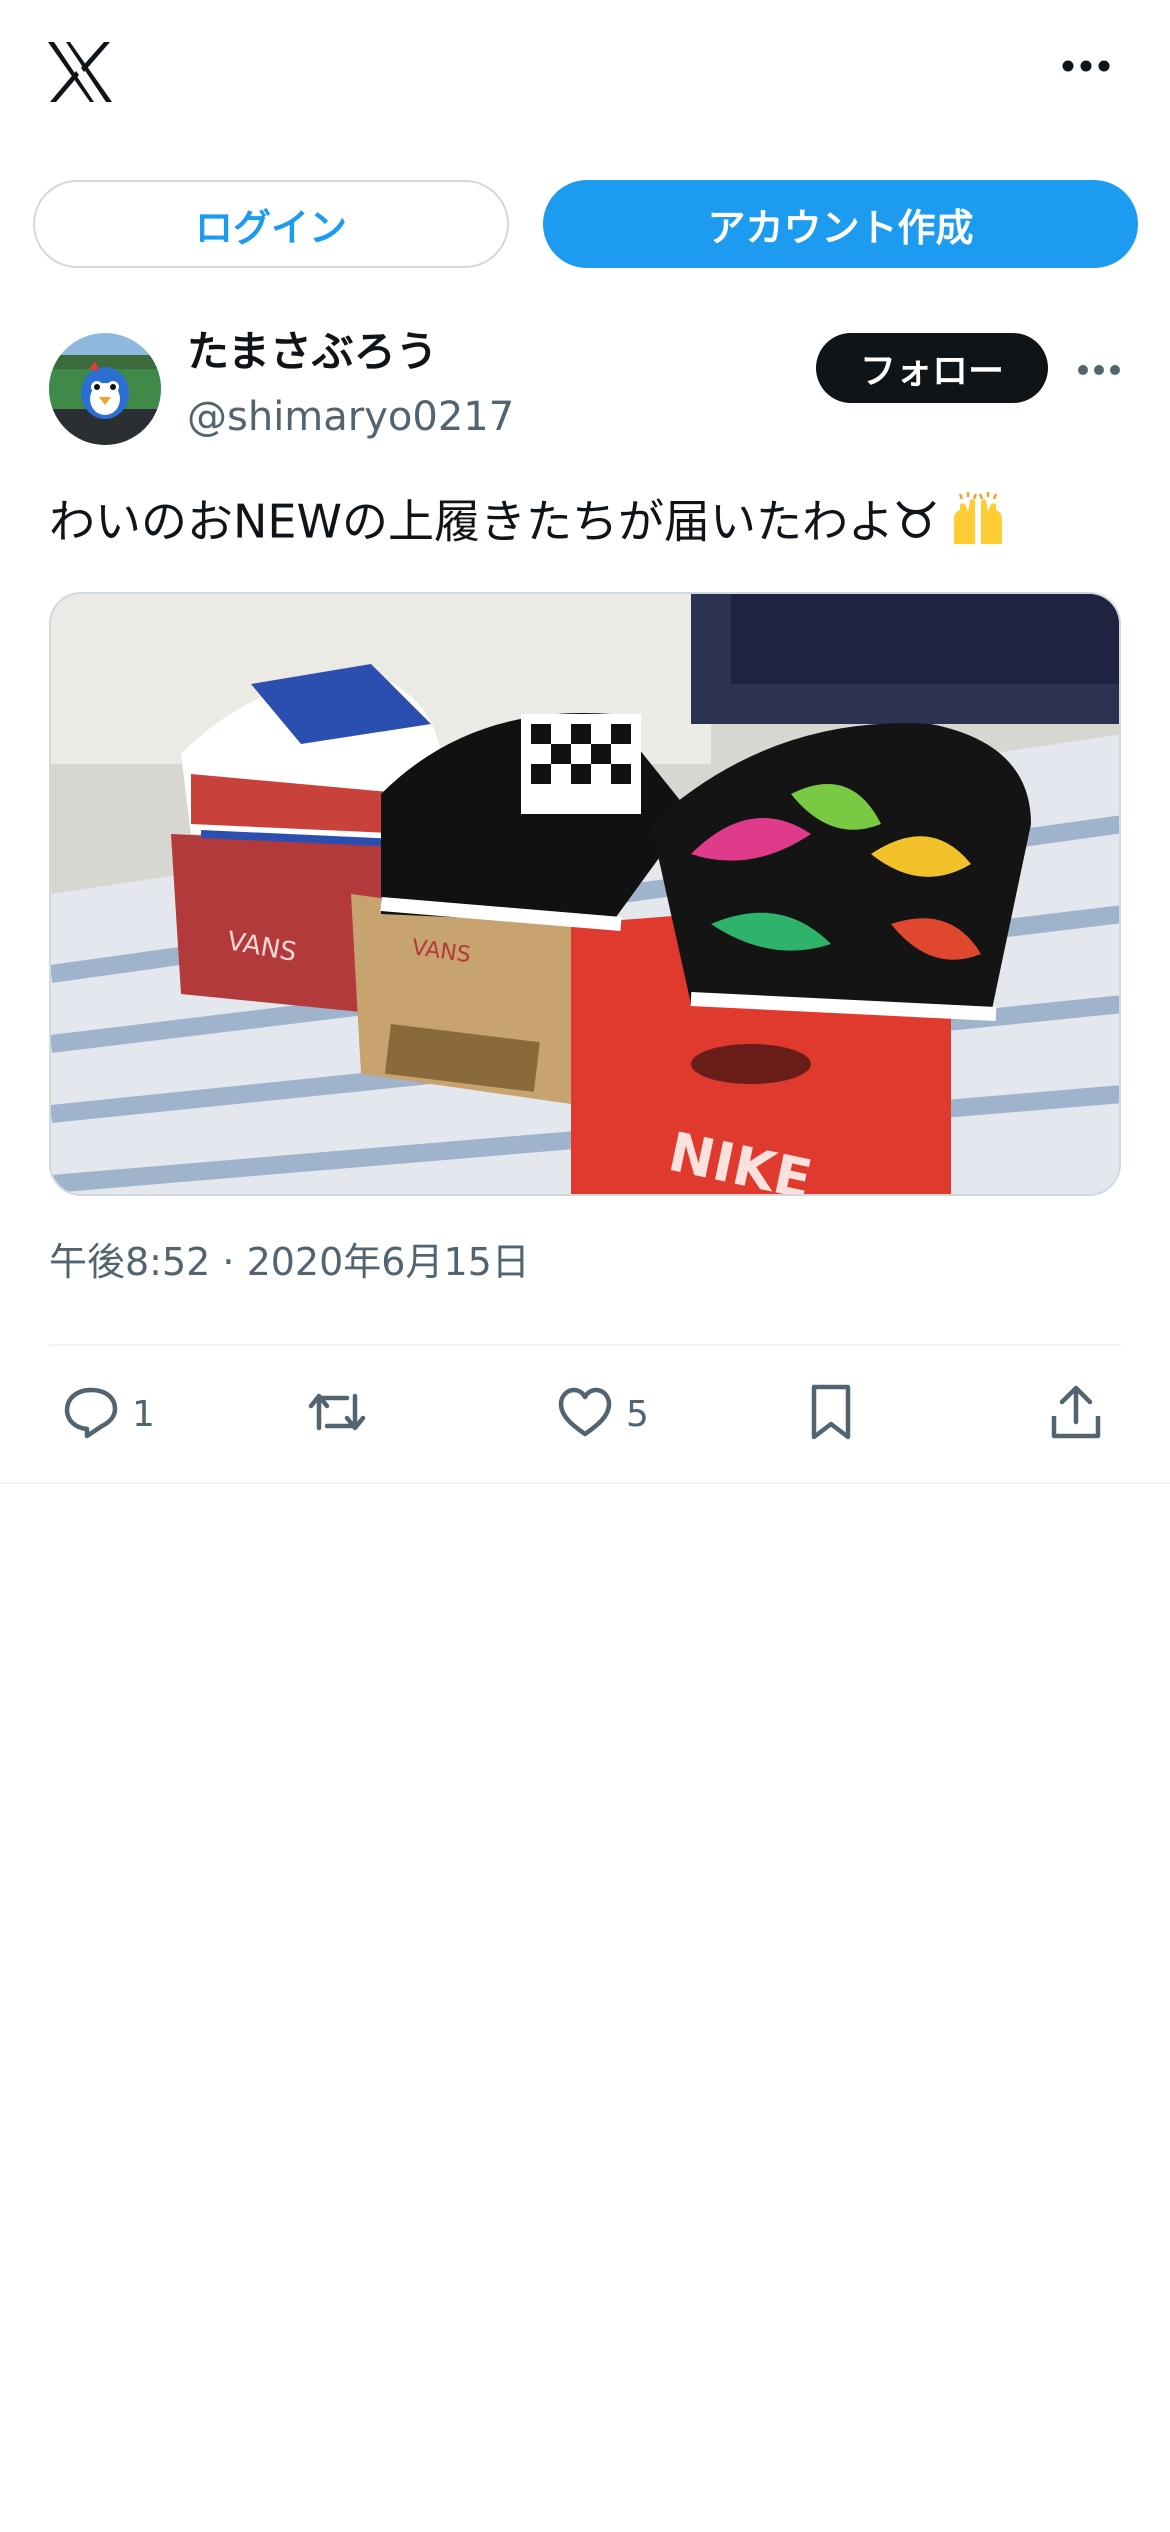  I want to click on post-more-icon, so click(1099, 369).